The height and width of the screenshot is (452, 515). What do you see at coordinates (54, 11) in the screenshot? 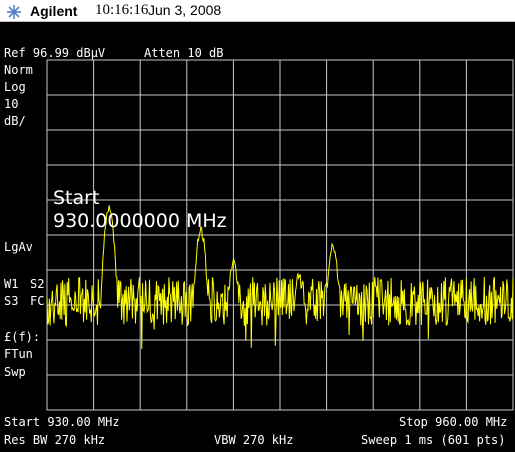
I see `brand-name: Agilent` at bounding box center [54, 11].